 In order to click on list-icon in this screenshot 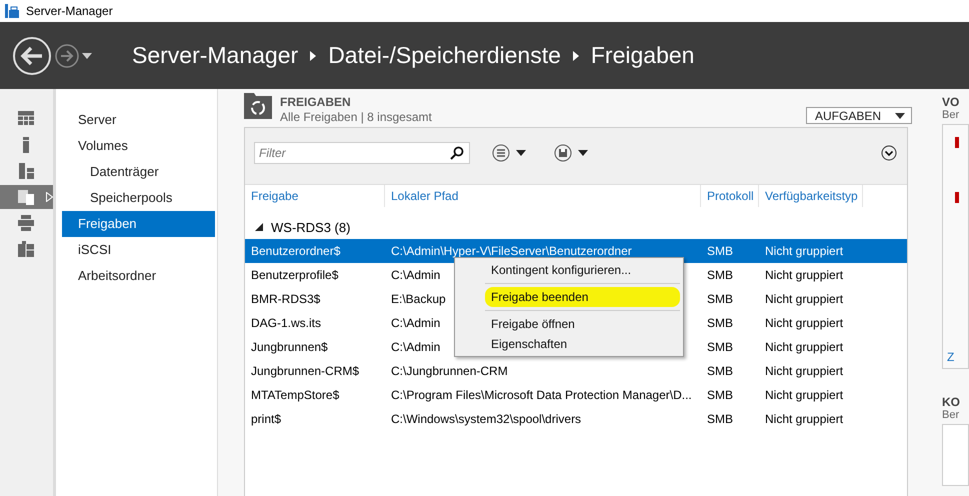, I will do `click(501, 153)`.